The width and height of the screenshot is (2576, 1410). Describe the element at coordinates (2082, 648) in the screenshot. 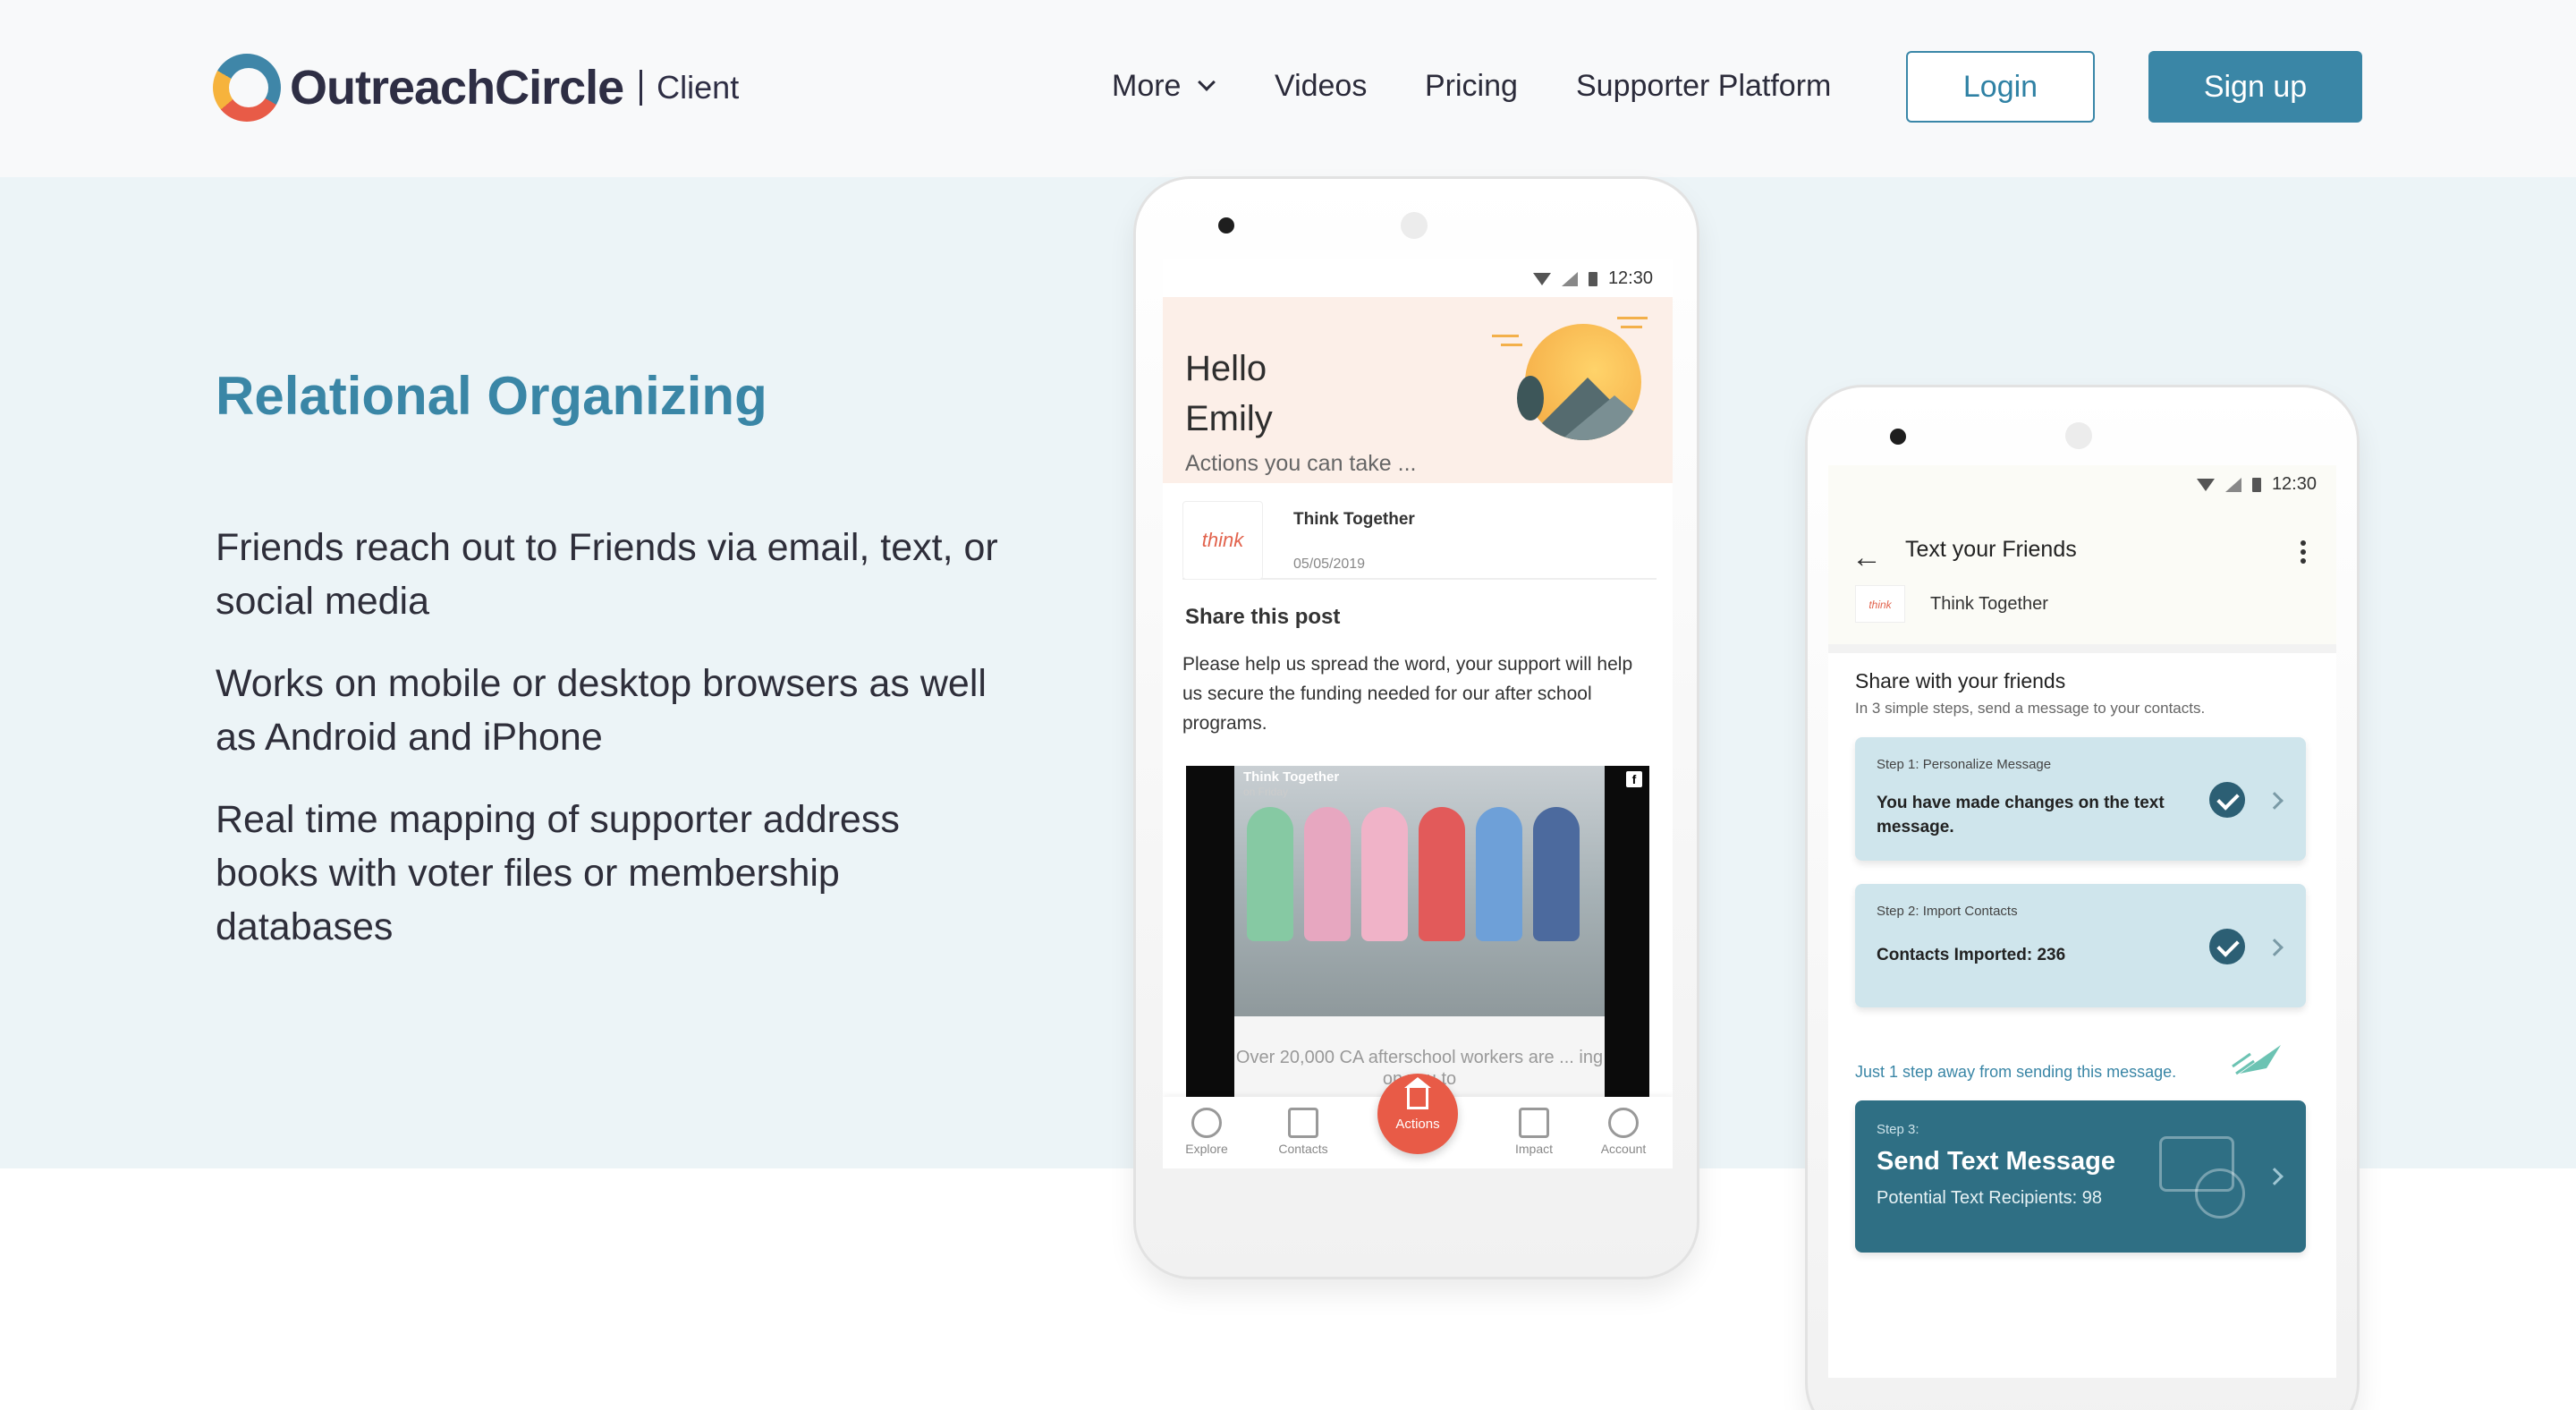

I see `divider` at that location.